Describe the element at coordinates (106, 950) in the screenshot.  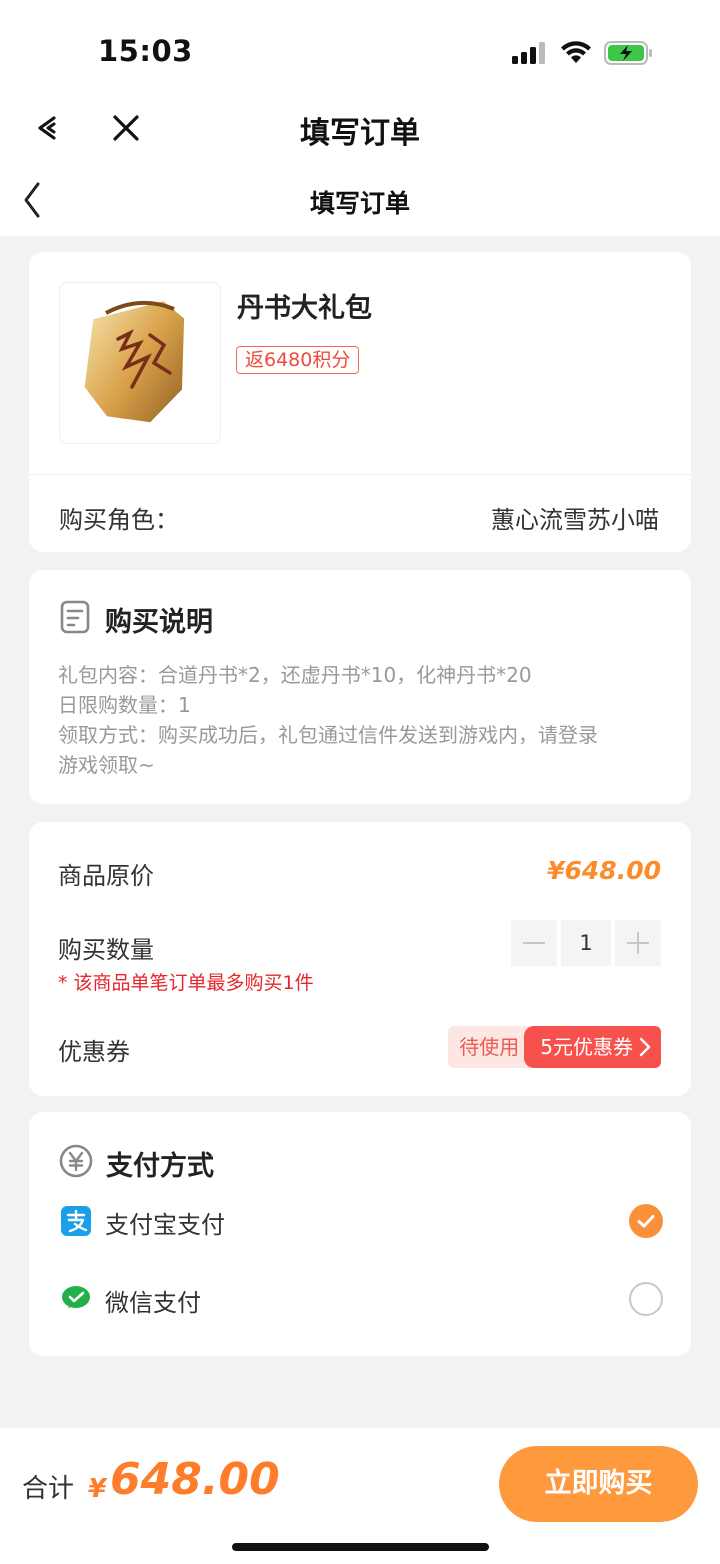
I see `quantity-label: 购买数量` at that location.